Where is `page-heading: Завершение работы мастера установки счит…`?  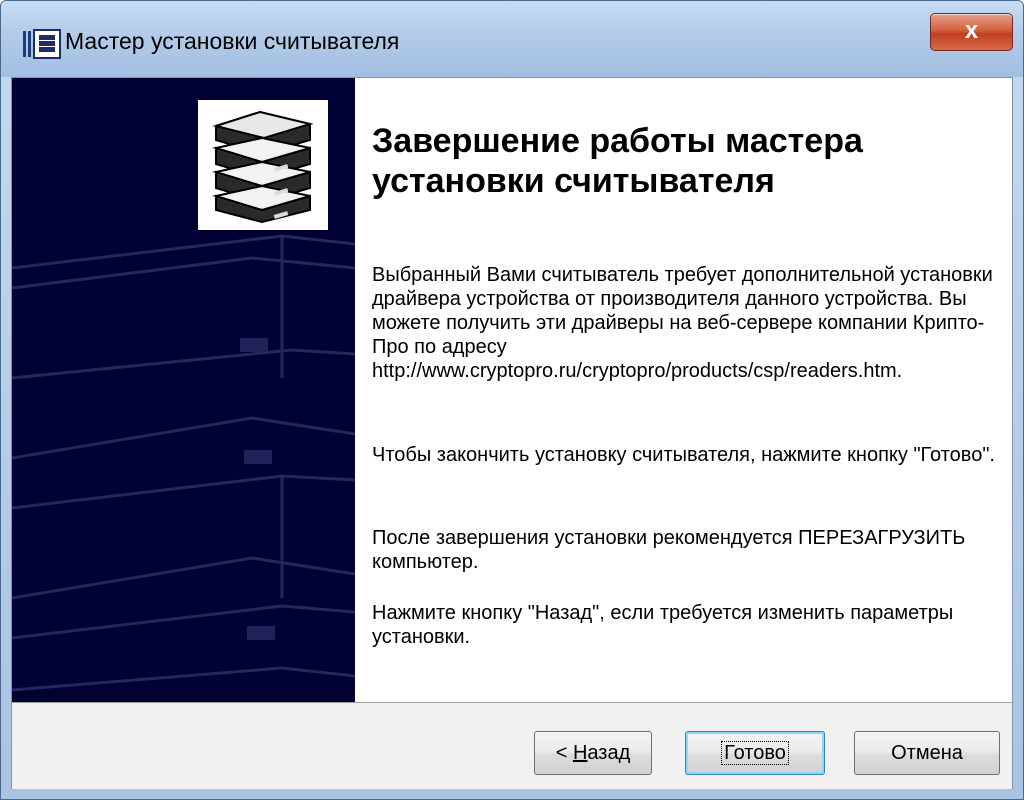 page-heading: Завершение работы мастера установки счит… is located at coordinates (617, 161).